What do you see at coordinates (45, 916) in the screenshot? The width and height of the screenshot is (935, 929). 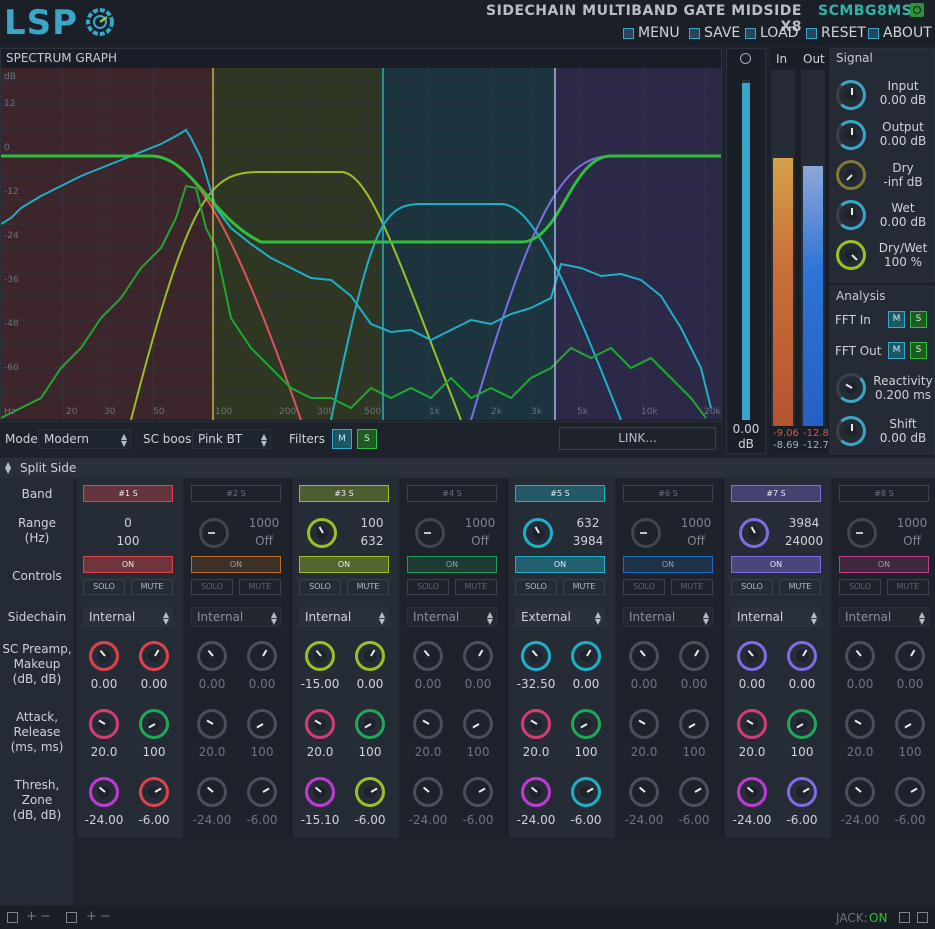 I see `zoom-out-icon: −` at bounding box center [45, 916].